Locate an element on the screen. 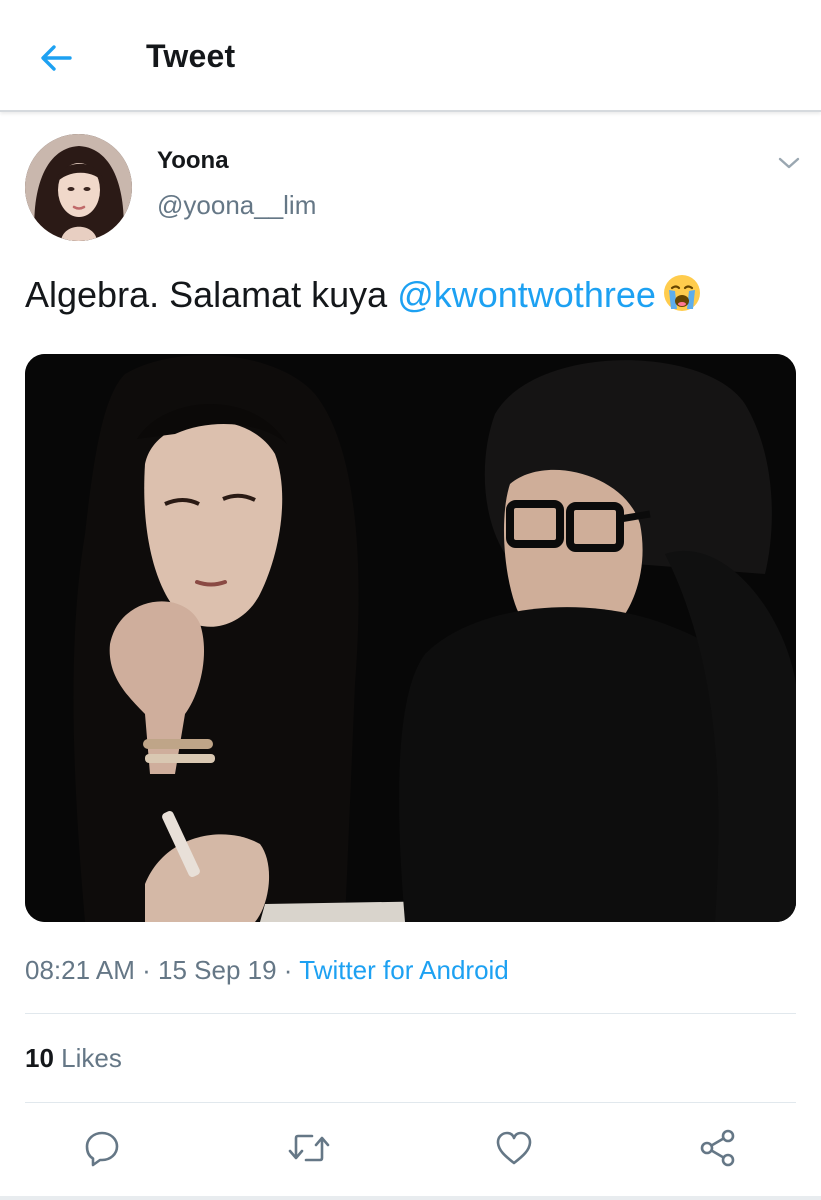  arrow-left-icon is located at coordinates (56, 58).